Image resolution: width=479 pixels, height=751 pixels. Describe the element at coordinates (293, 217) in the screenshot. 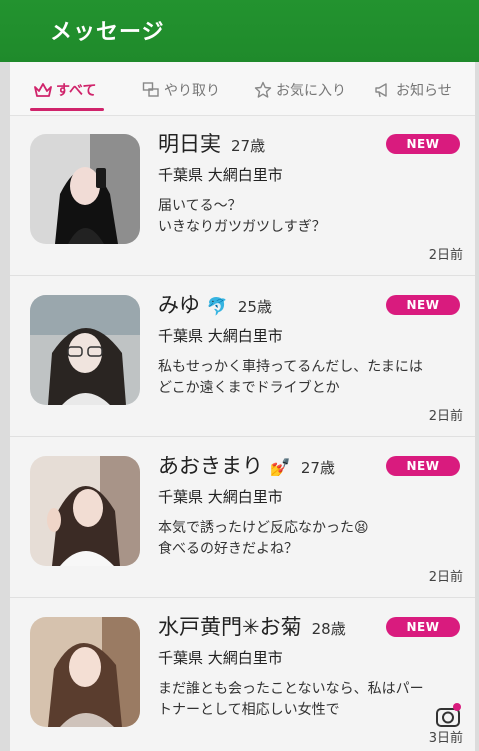

I see `message-preview: 届いてる～？ いきなりガツガツしすぎ？` at that location.